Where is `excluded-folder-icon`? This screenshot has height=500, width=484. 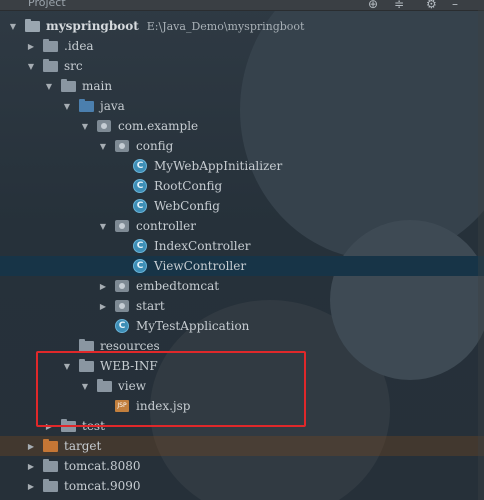 excluded-folder-icon is located at coordinates (50, 445).